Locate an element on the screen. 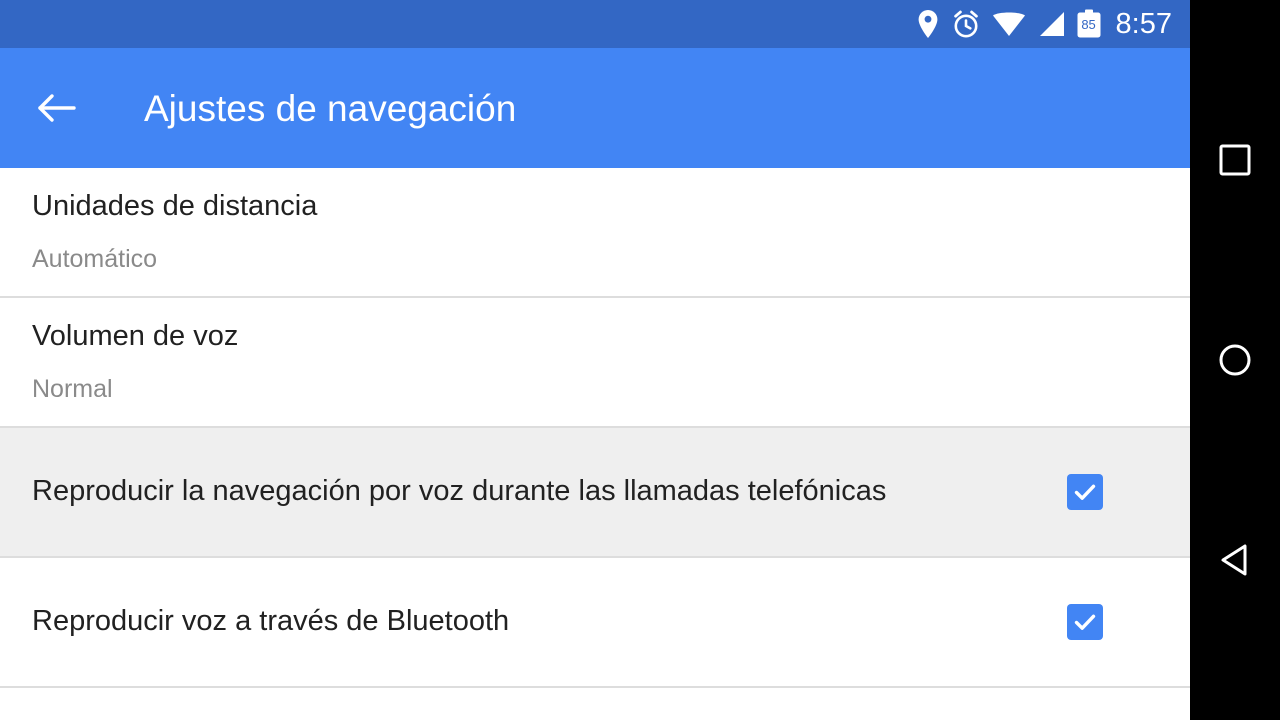  checkbox-play-voice-over-bluetooth is located at coordinates (1085, 622).